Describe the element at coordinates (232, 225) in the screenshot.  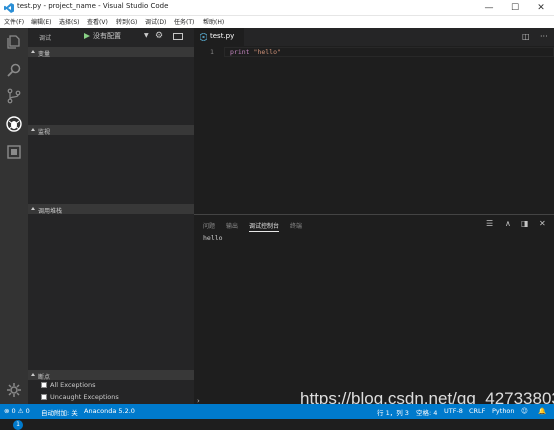
I see `tab-output: 输出` at that location.